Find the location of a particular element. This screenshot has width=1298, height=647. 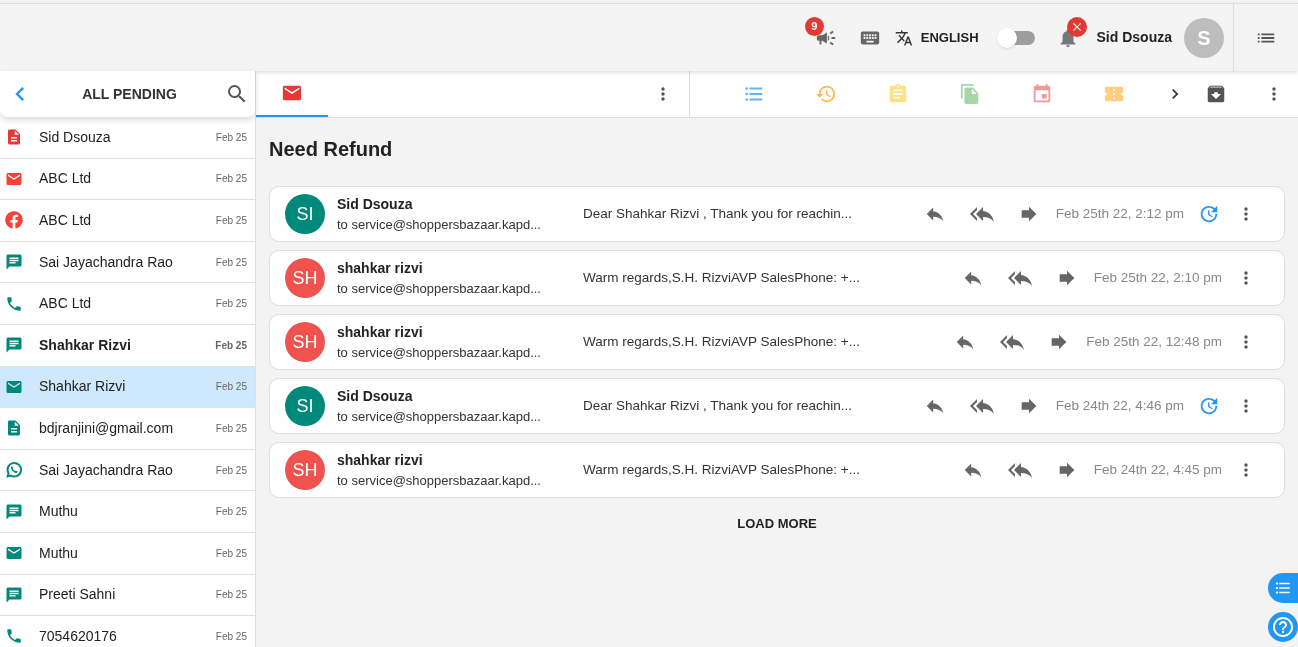

message-card: SH shahkar rizvi to service@shoppersbazaar.kapd... Warm regards,S.H. RizviAVP SalesPhone: +... Feb 24th 22, 4:45 pm is located at coordinates (777, 470).